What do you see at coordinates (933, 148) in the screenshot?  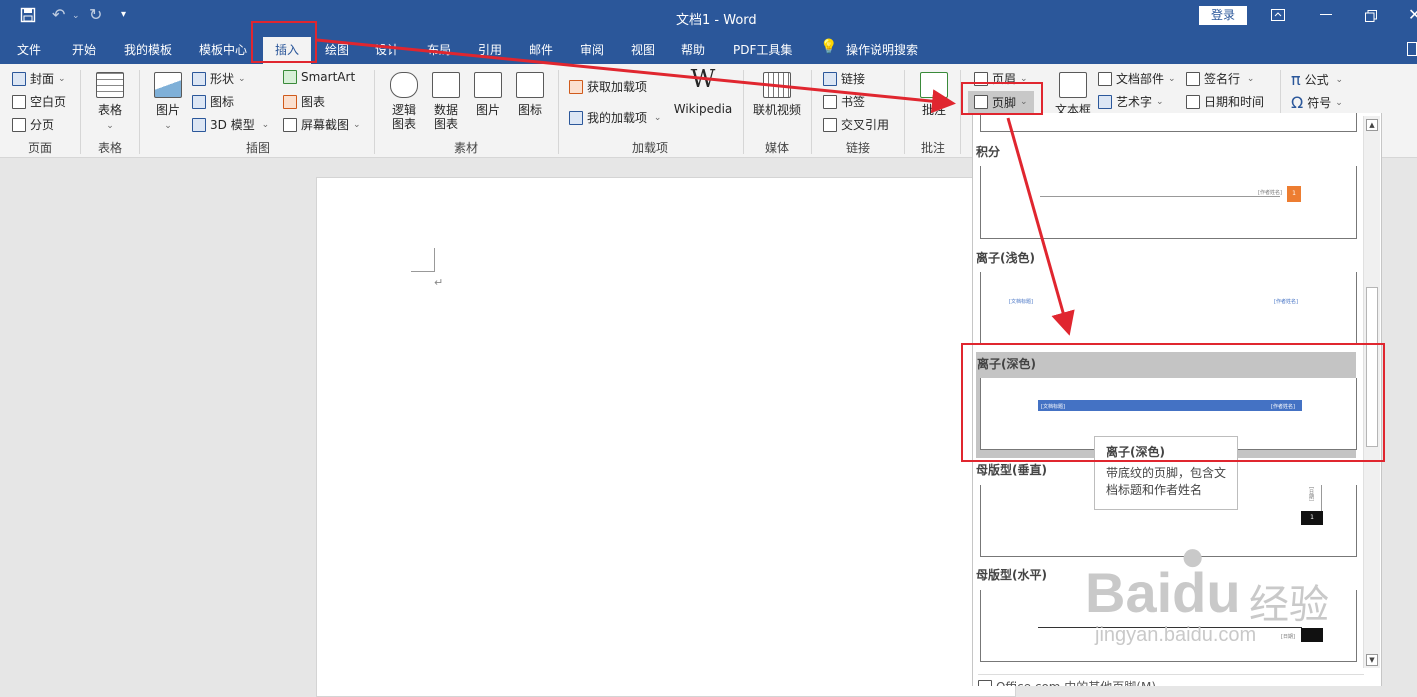 I see `group-comments-label: 批注` at bounding box center [933, 148].